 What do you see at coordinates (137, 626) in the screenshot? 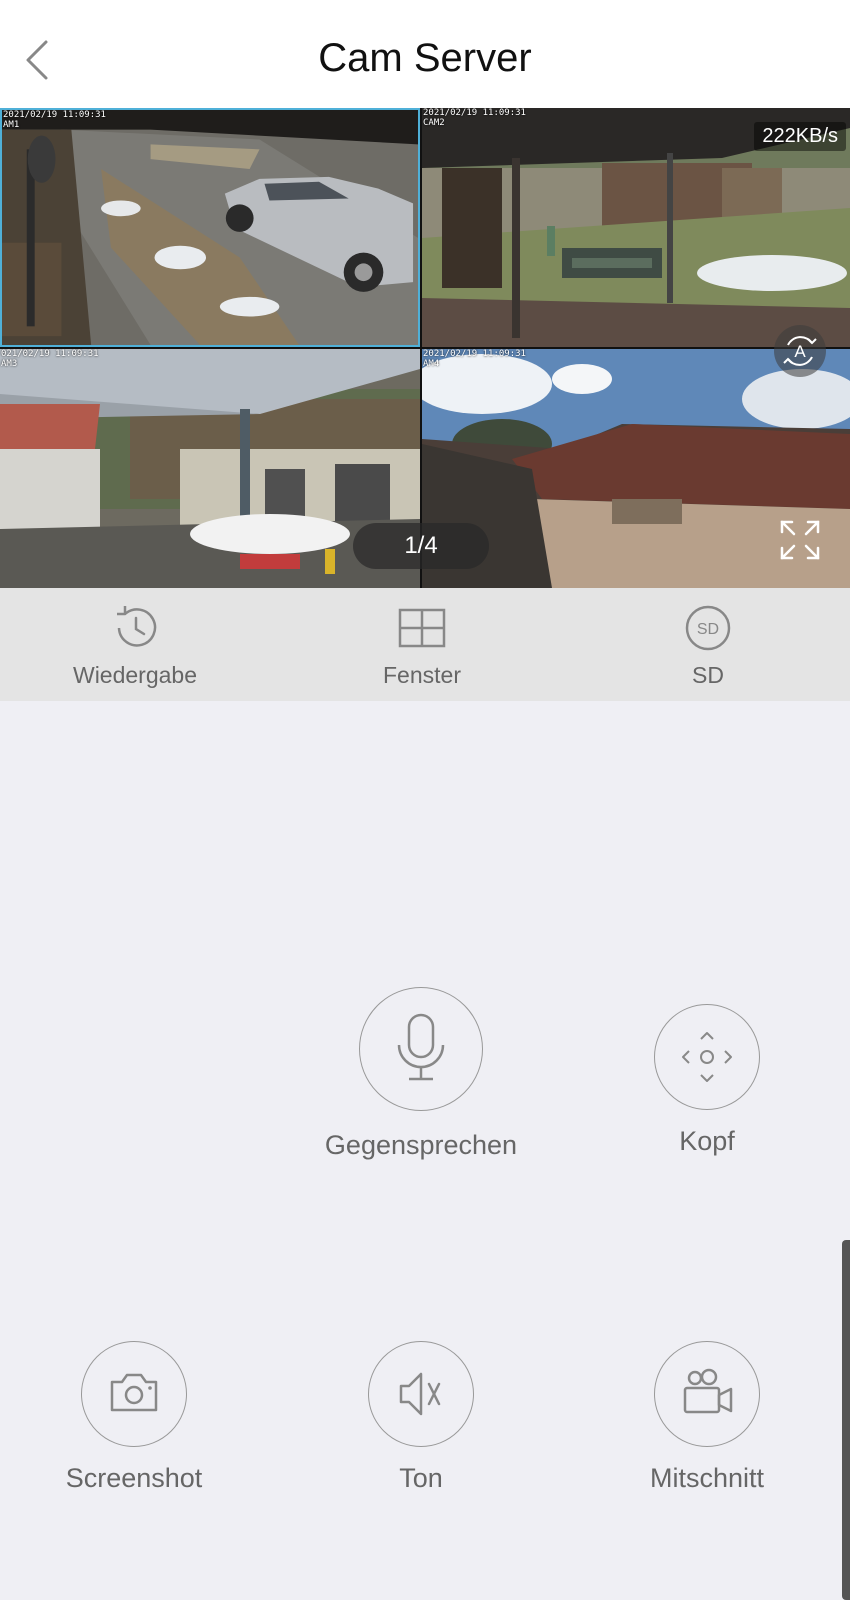
I see `history-icon` at bounding box center [137, 626].